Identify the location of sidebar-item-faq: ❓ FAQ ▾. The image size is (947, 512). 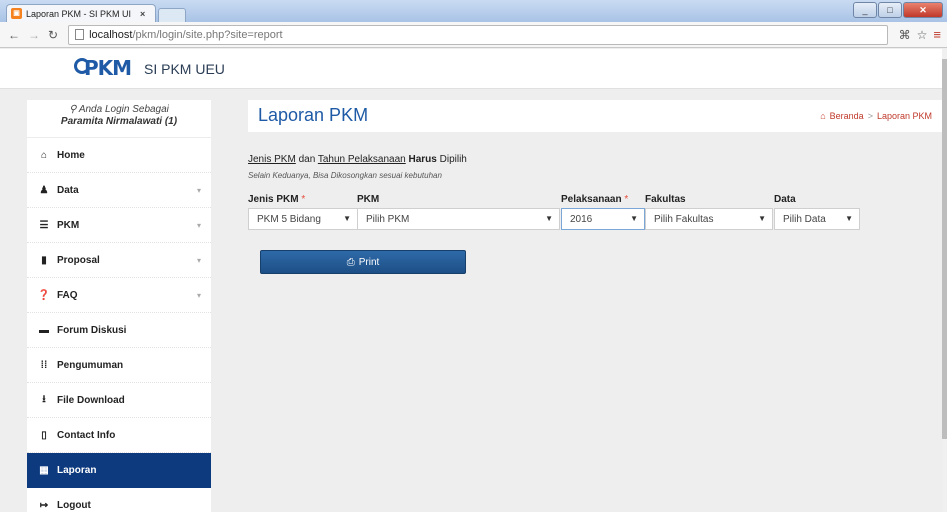
(119, 295).